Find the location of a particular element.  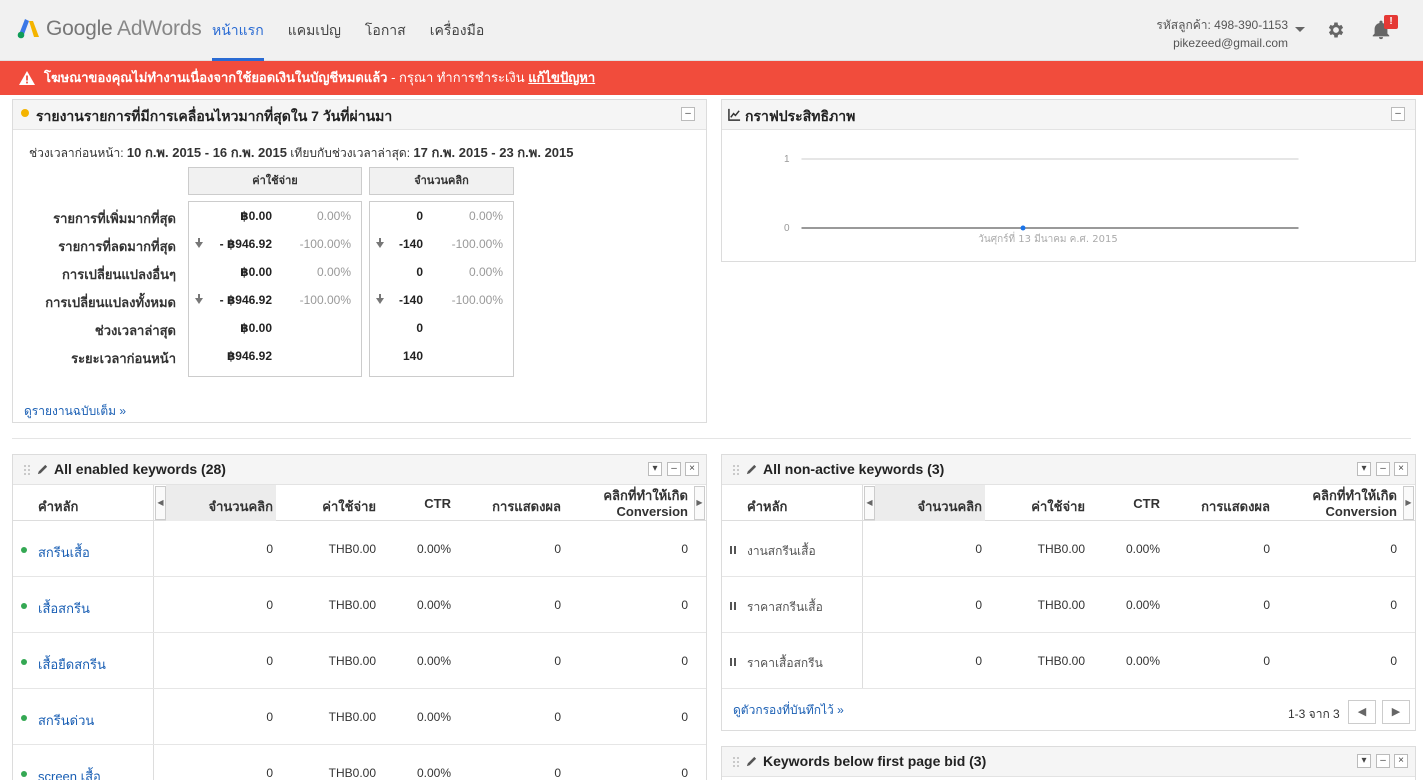

mover-cost-pct: -100.00% is located at coordinates (325, 244).